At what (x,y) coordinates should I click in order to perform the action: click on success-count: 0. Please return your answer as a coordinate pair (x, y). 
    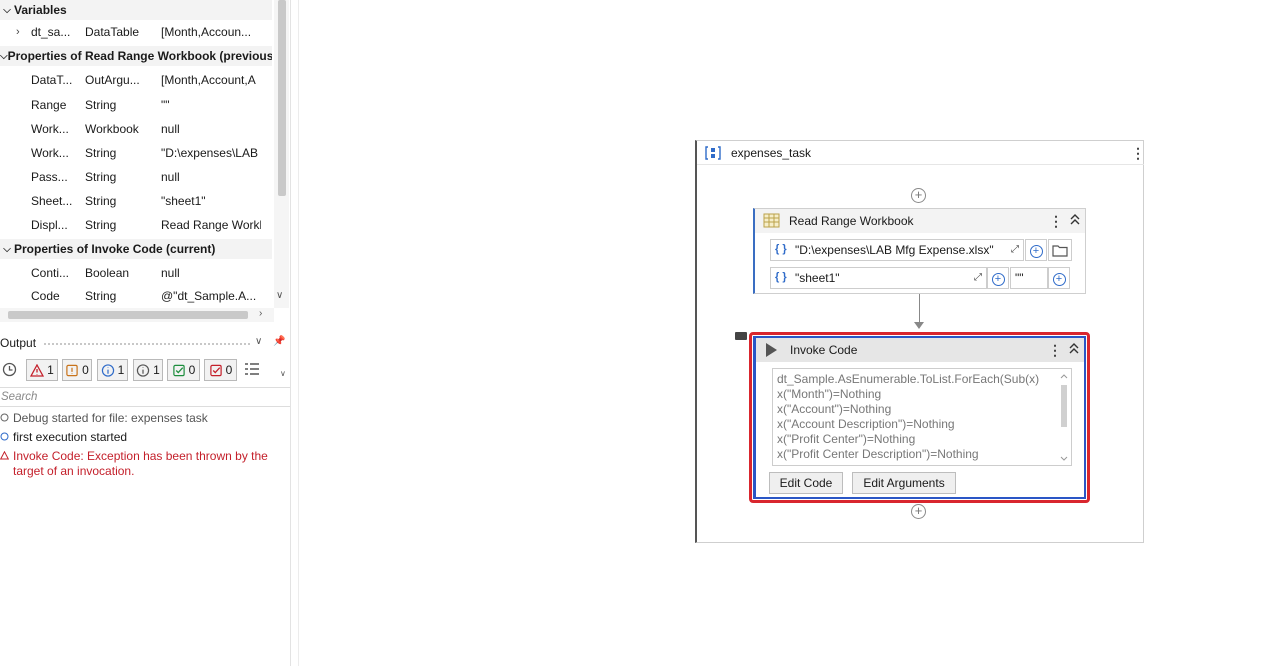
    Looking at the image, I should click on (192, 370).